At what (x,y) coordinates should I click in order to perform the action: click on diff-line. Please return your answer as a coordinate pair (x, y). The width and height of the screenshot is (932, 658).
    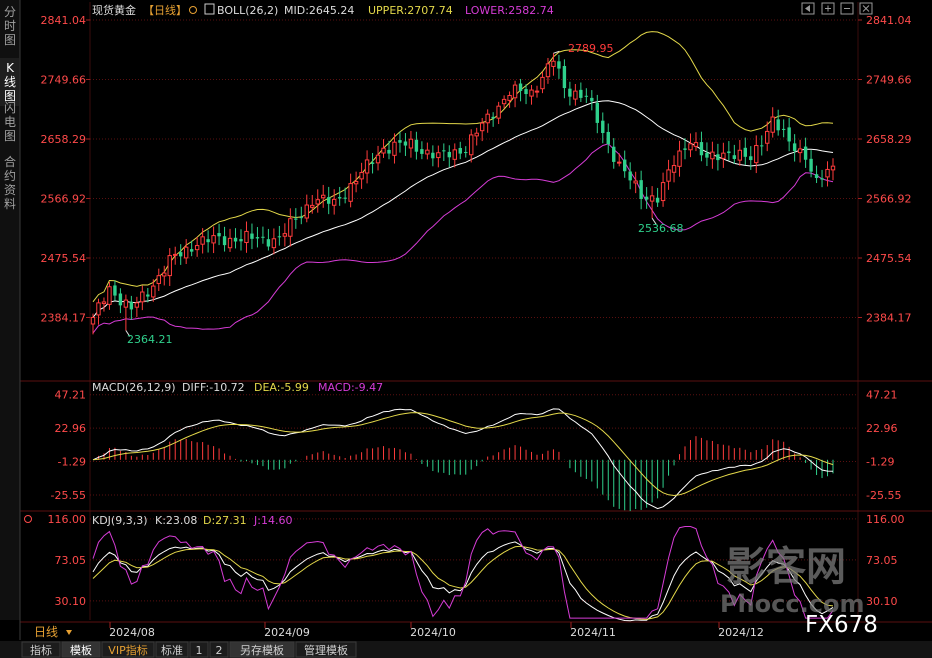
    Looking at the image, I should click on (463, 459).